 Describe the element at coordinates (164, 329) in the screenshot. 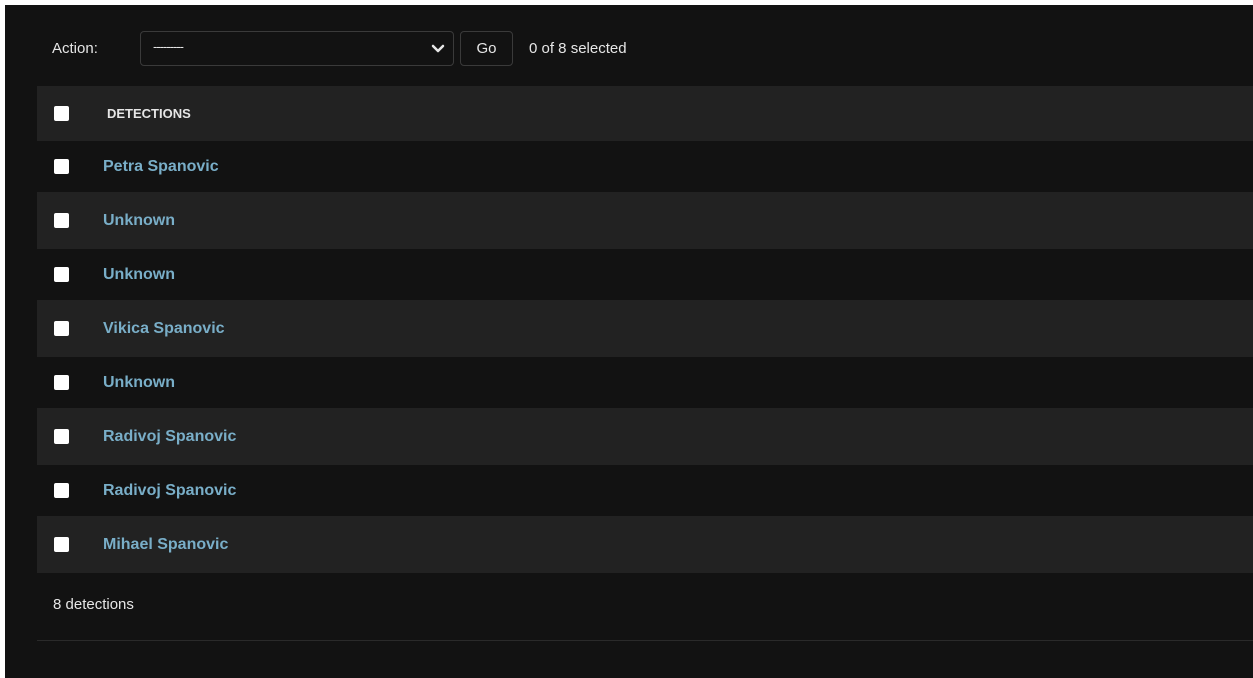

I see `detection-link: Vikica Spanovic` at that location.